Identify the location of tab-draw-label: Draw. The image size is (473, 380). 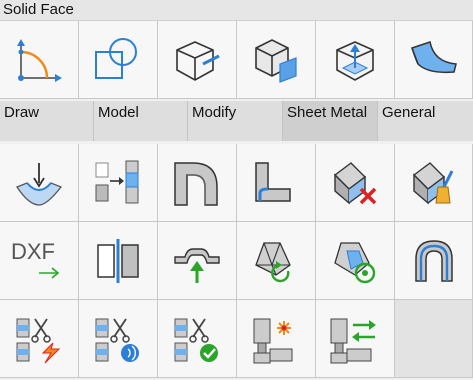
(22, 112).